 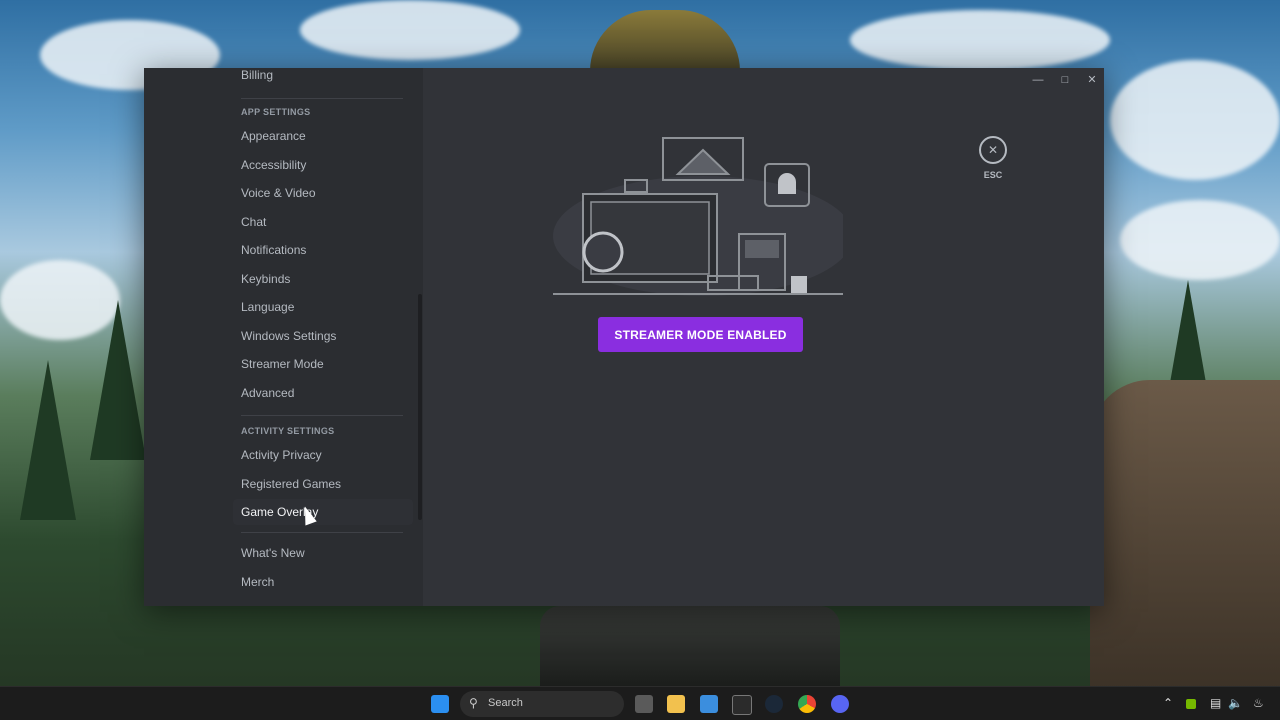 I want to click on windows-start-icon, so click(x=440, y=704).